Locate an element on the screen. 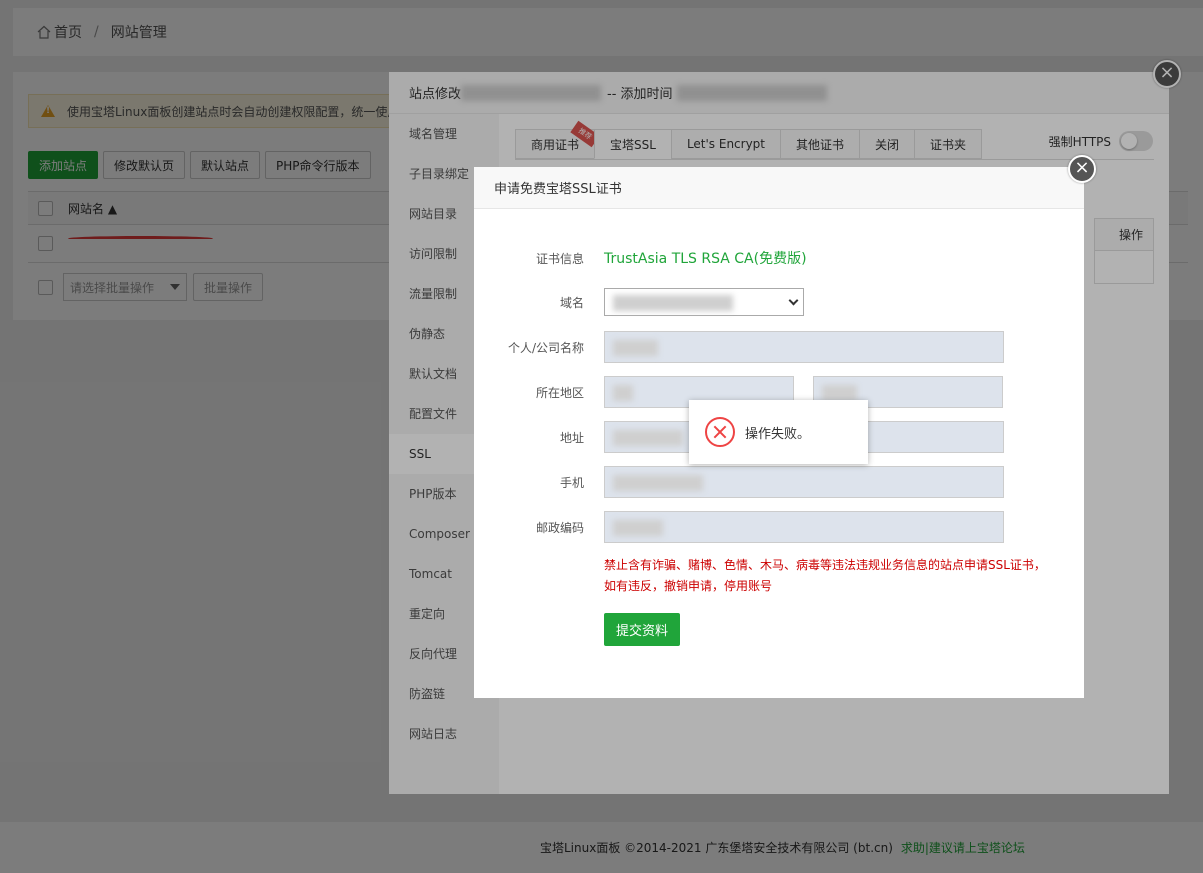 This screenshot has height=873, width=1203. company-label: 个人/公司名称 is located at coordinates (545, 347).